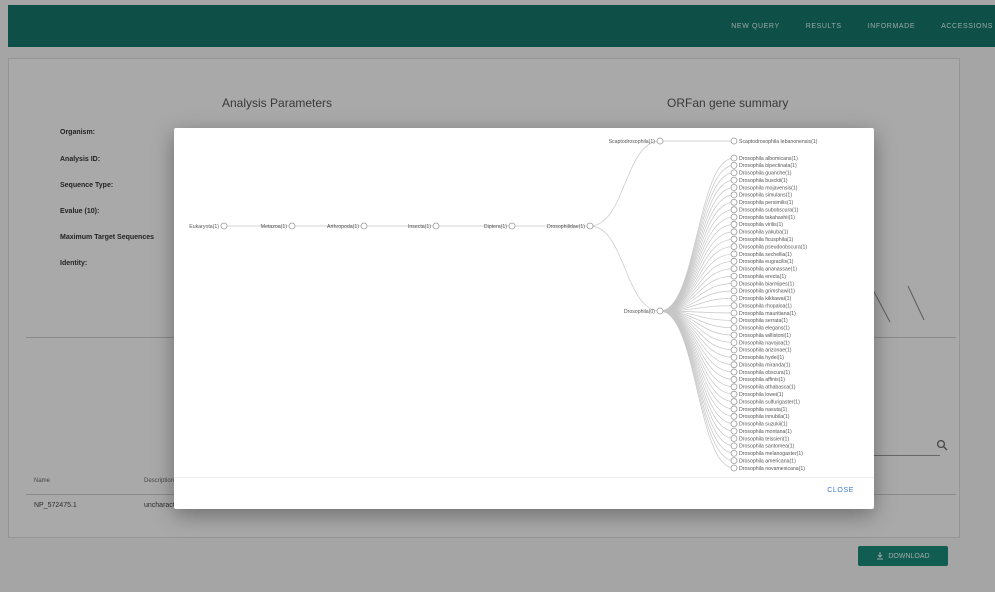 The image size is (995, 592). Describe the element at coordinates (734, 394) in the screenshot. I see `species-32-node` at that location.